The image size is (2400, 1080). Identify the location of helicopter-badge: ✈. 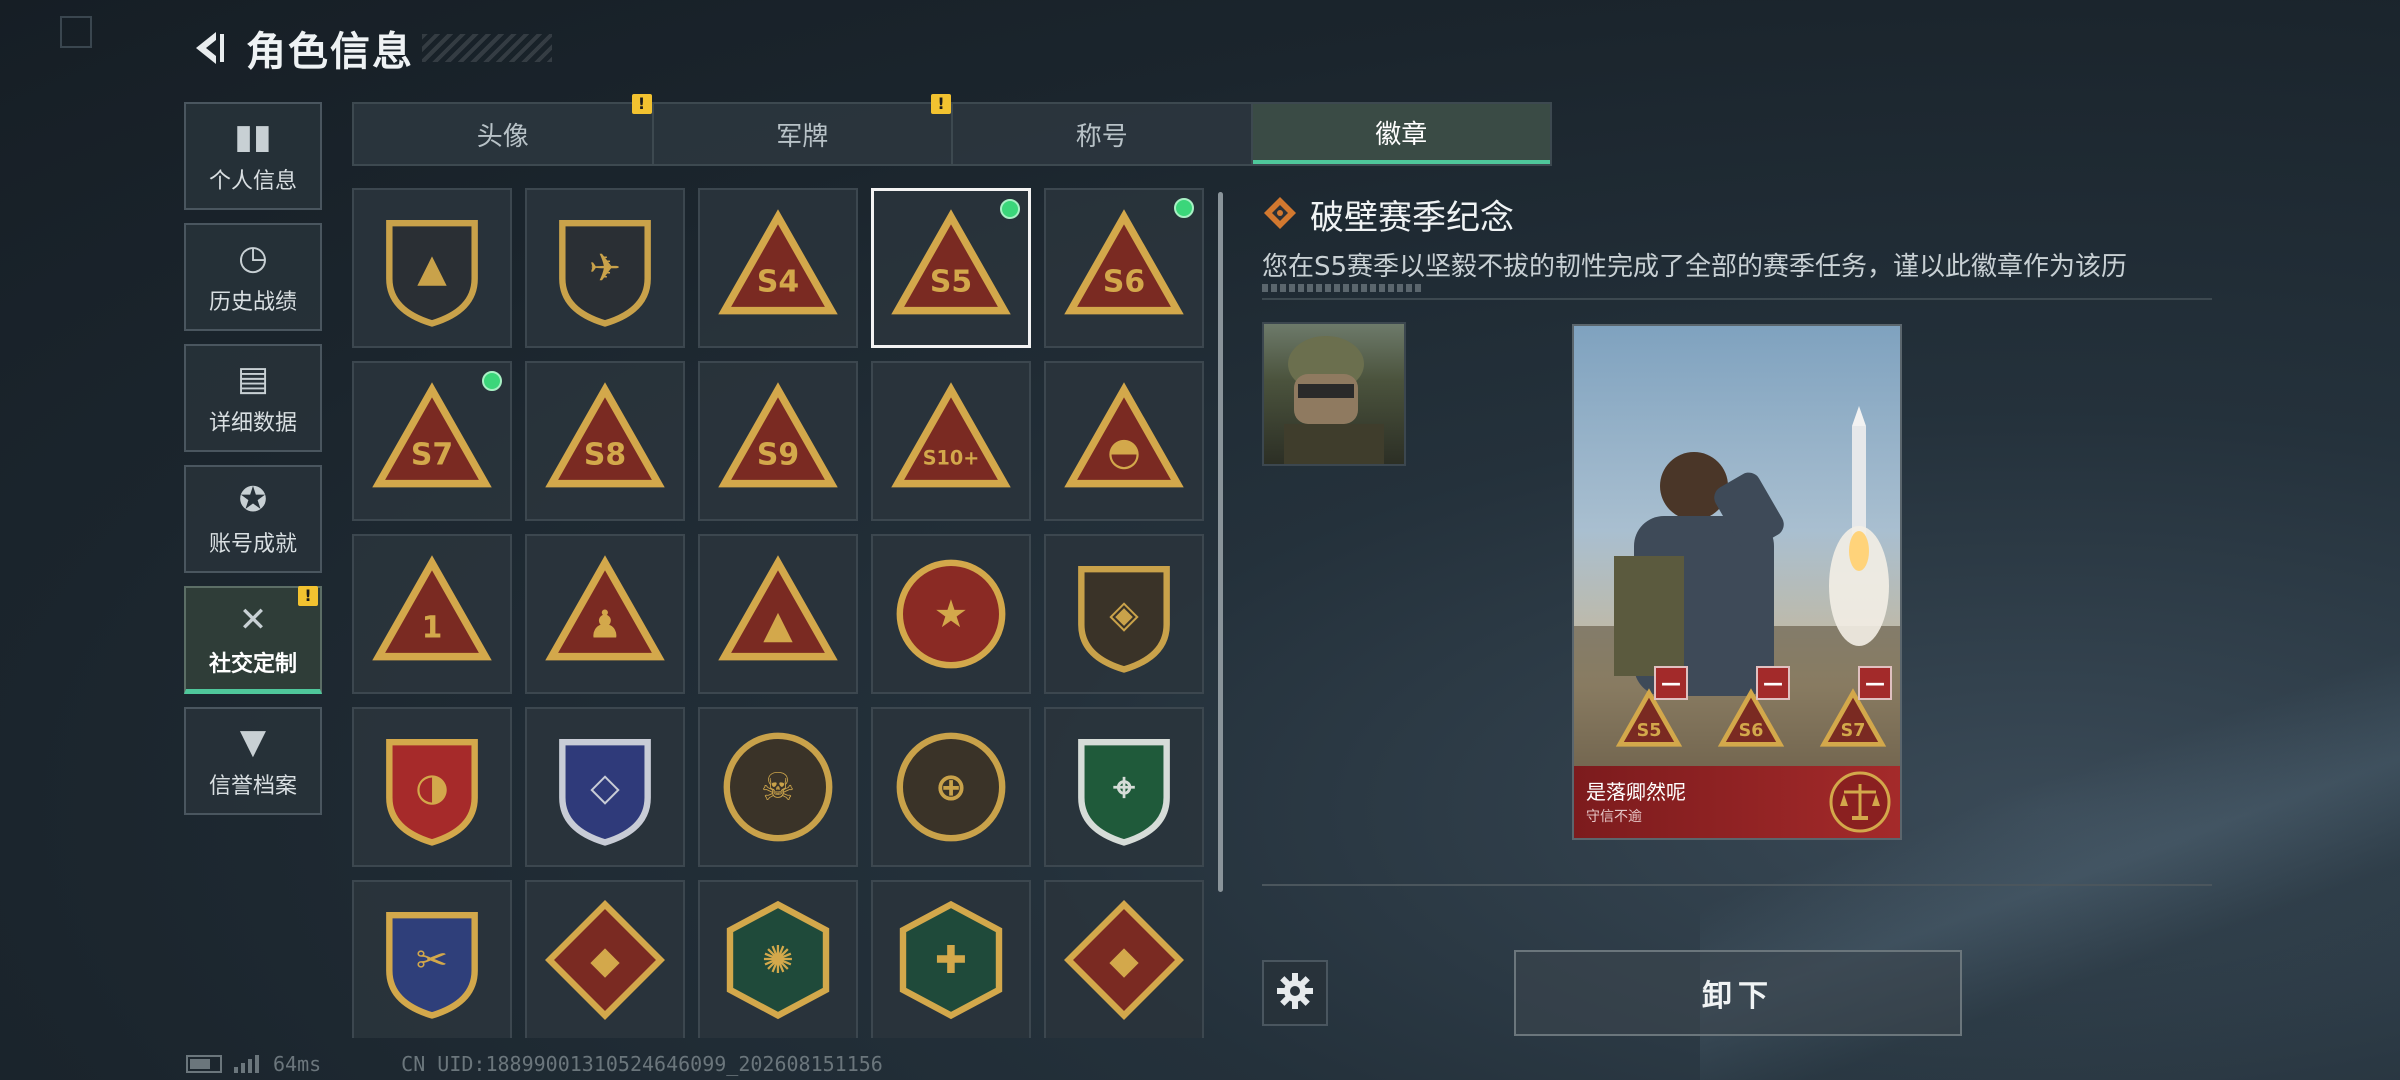
(605, 268).